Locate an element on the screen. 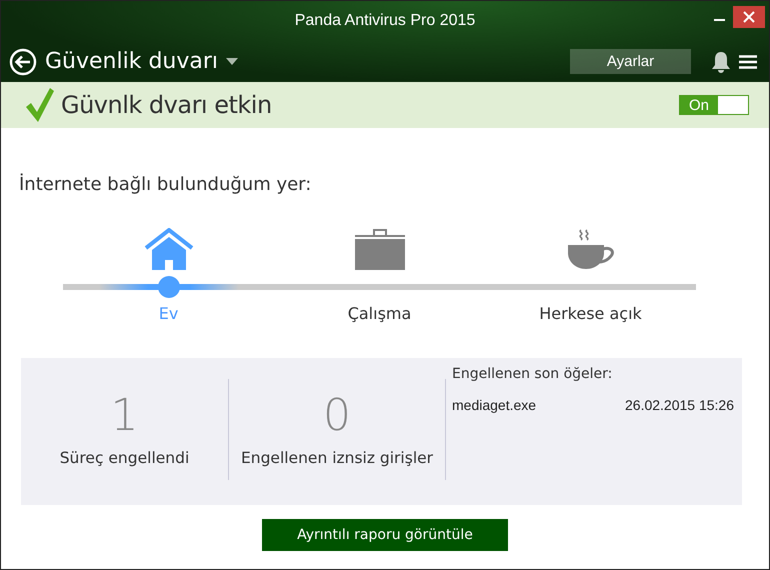 Image resolution: width=770 pixels, height=570 pixels. coffee-cup-icon is located at coordinates (591, 249).